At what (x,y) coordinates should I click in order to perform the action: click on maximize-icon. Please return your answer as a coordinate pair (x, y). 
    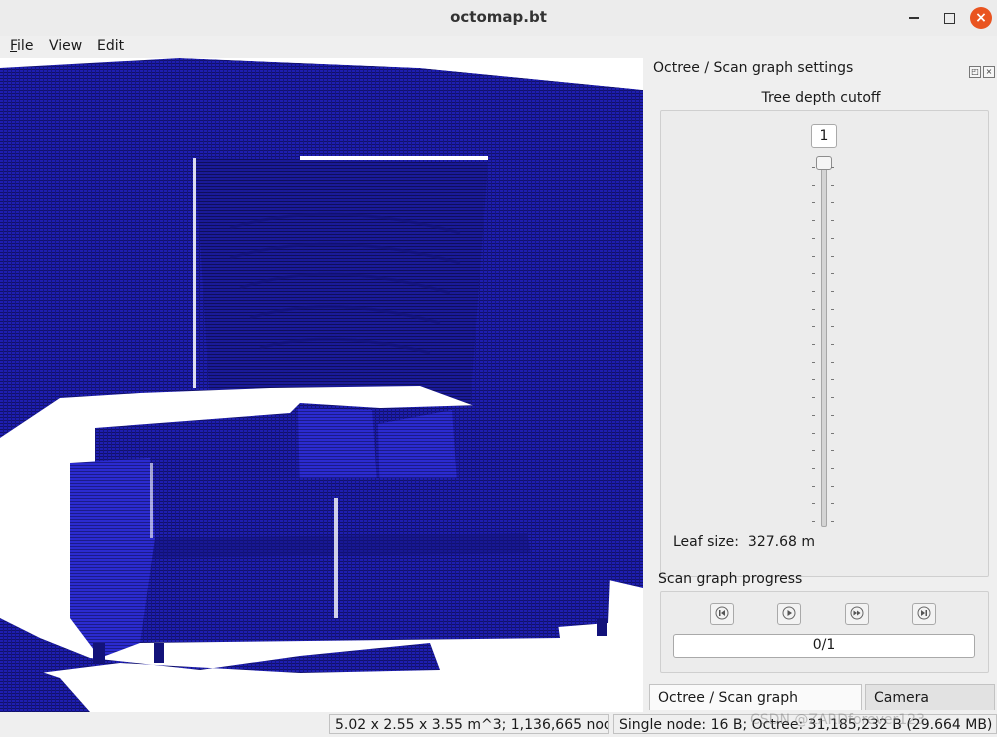
    Looking at the image, I should click on (949, 18).